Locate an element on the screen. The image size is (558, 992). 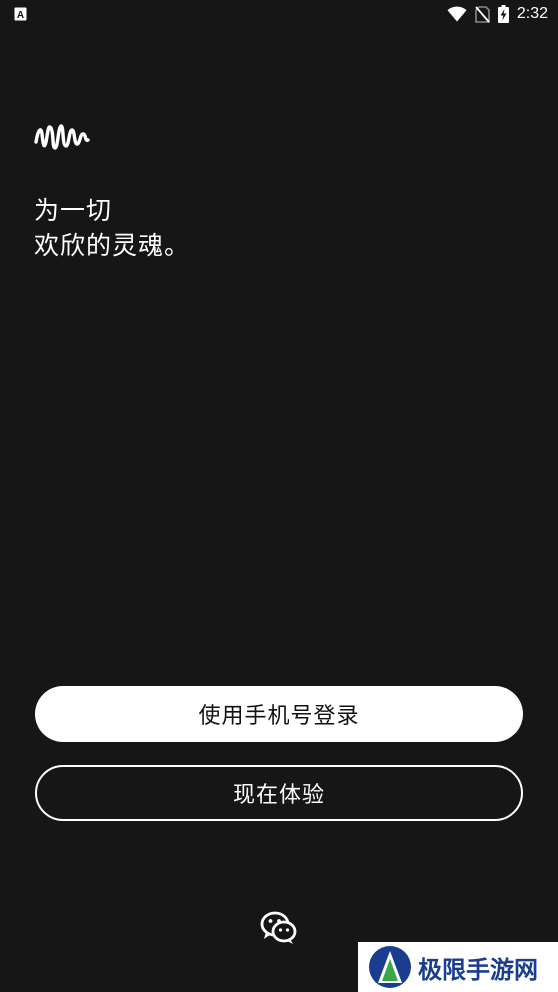
try-now-button: 现在体验 is located at coordinates (279, 793).